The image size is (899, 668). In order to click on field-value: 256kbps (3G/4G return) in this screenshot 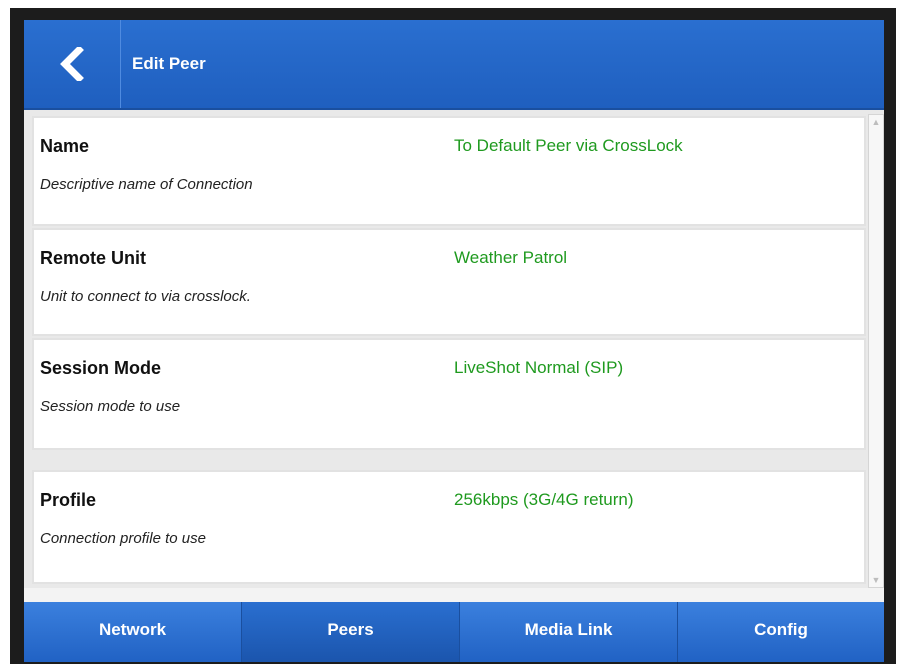, I will do `click(544, 500)`.